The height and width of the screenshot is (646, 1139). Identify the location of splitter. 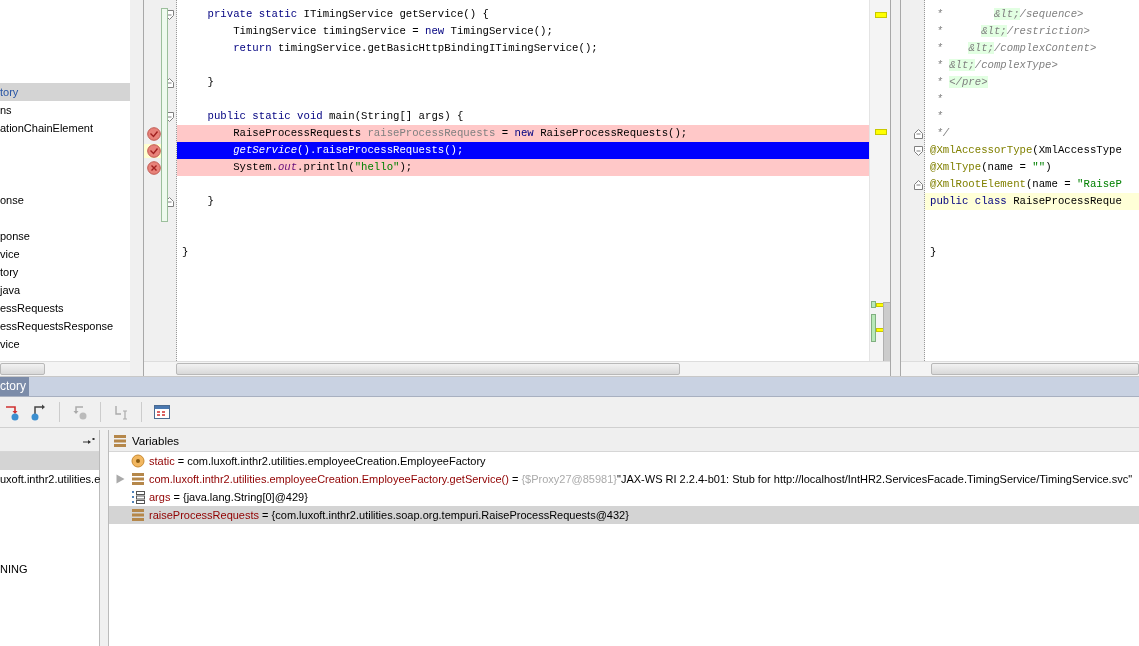
(895, 188).